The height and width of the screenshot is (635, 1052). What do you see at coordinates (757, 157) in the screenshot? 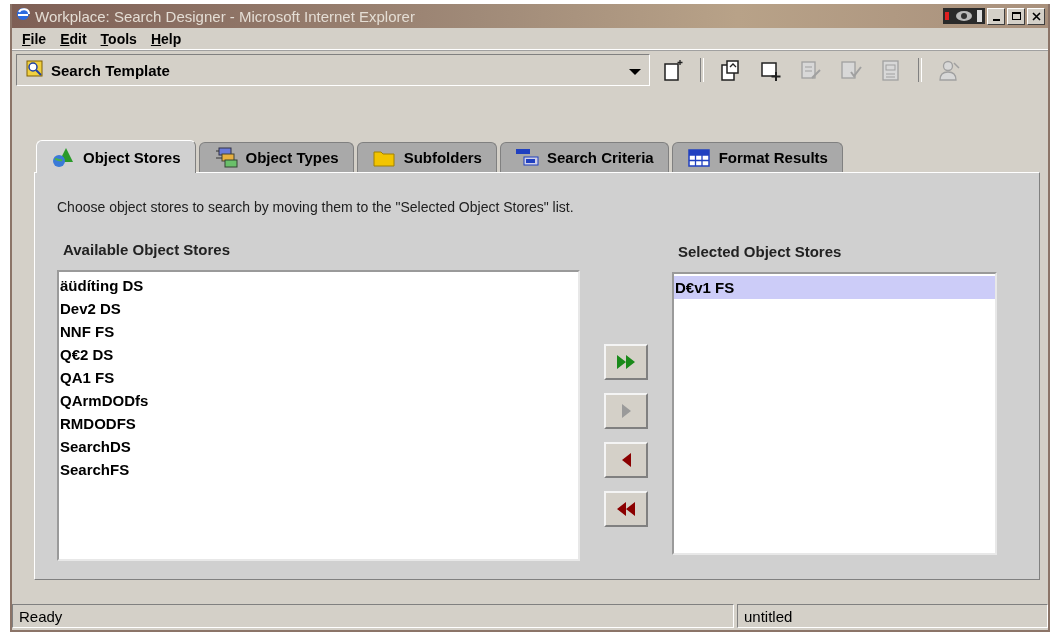
I see `tab: Format Results` at bounding box center [757, 157].